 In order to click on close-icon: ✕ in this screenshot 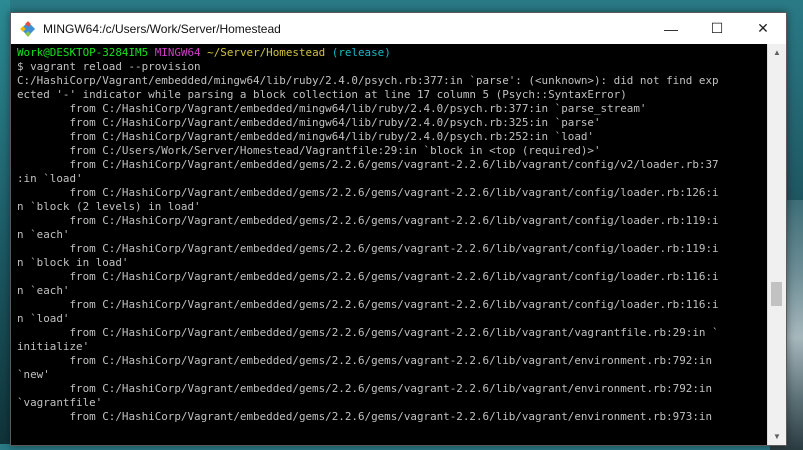, I will do `click(763, 28)`.